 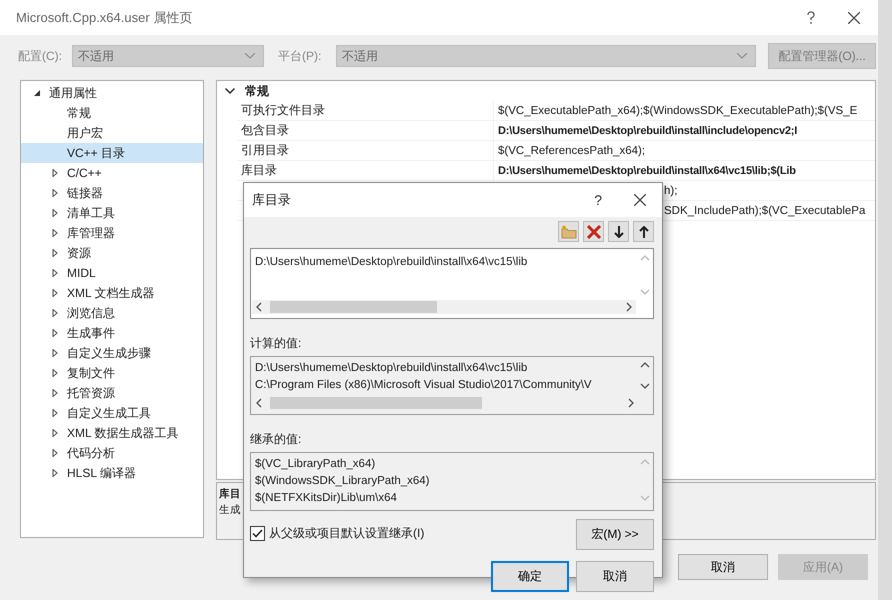 I want to click on path-line: $(VC_LibraryPath_x64), so click(x=315, y=464).